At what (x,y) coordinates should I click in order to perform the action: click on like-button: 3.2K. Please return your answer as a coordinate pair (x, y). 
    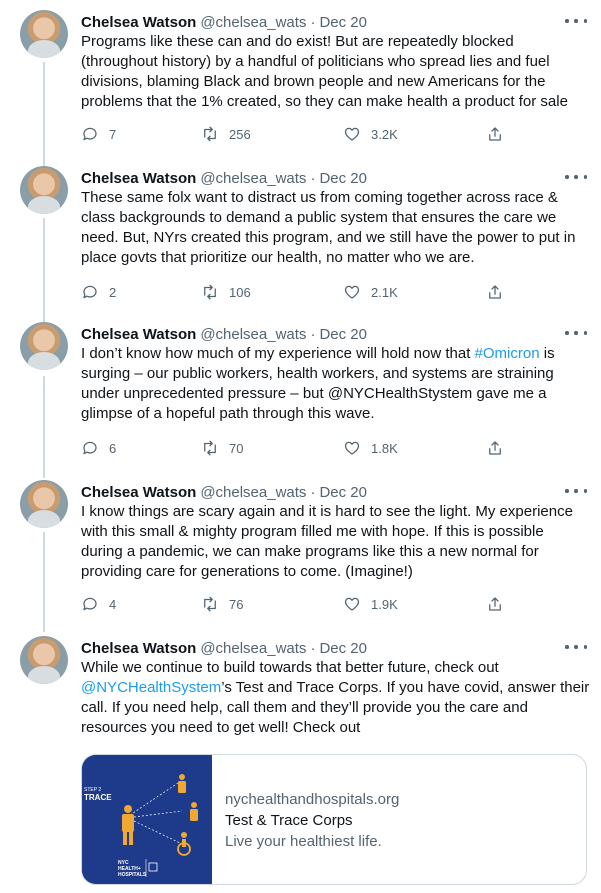
    Looking at the image, I should click on (370, 134).